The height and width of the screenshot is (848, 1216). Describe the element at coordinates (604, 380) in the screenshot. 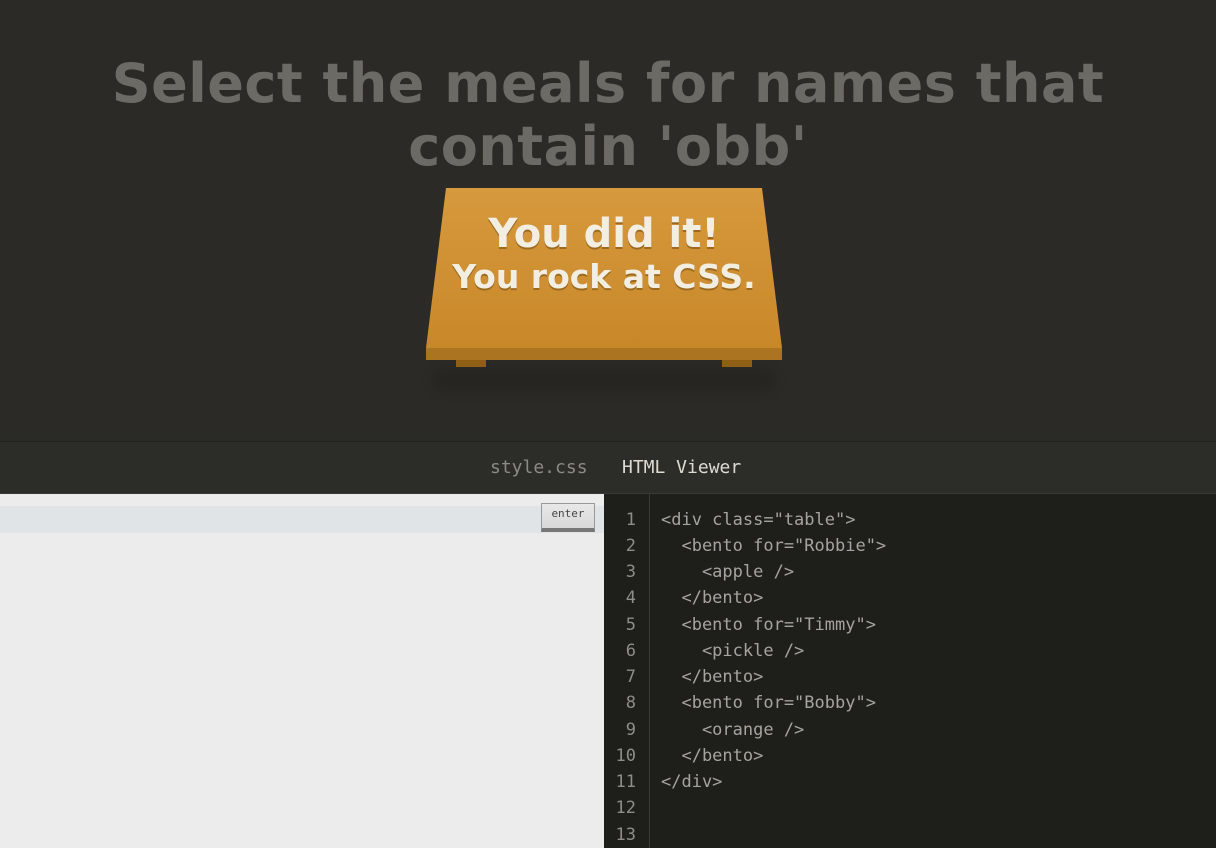

I see `table-shadow` at that location.